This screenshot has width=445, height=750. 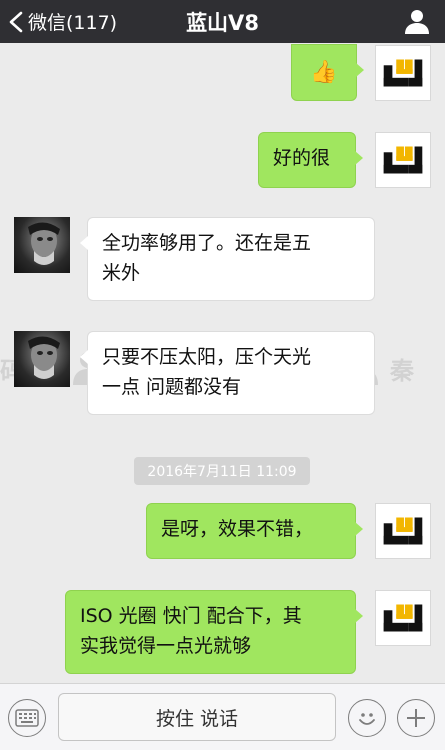 What do you see at coordinates (73, 23) in the screenshot?
I see `back-label: 微信(117)` at bounding box center [73, 23].